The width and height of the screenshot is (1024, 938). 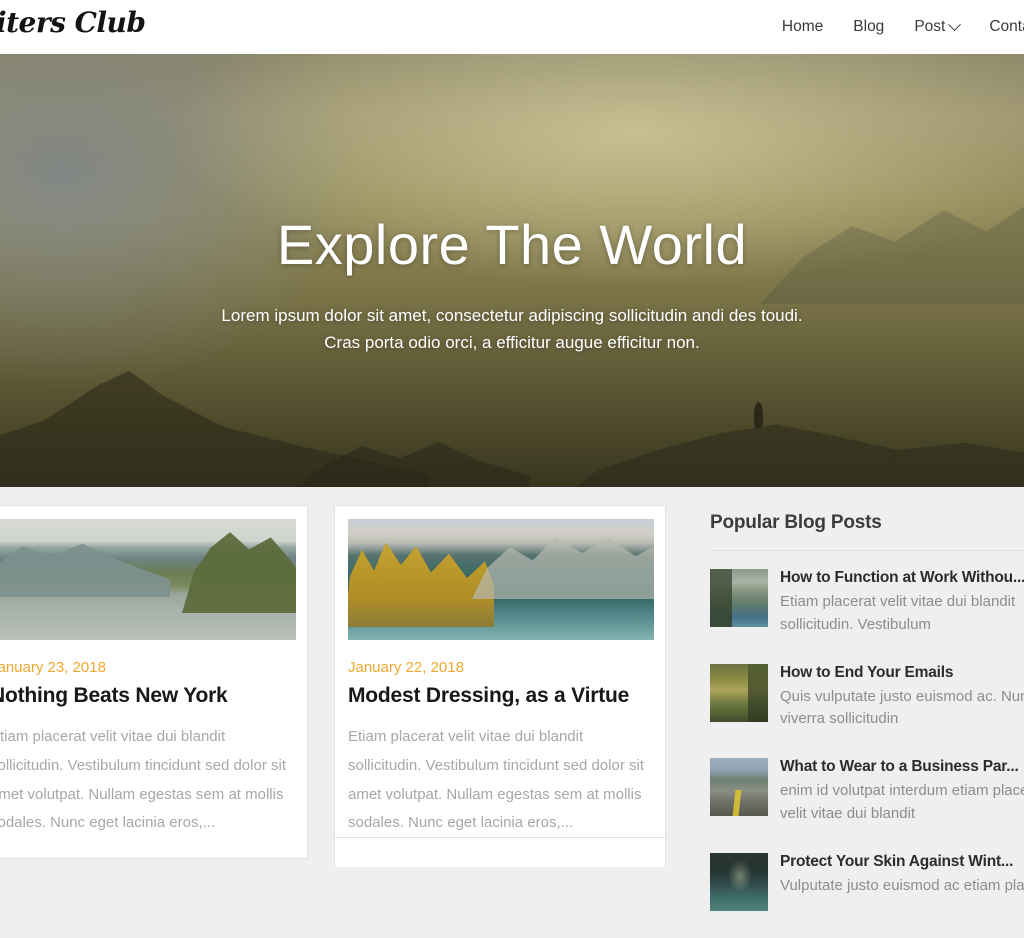 What do you see at coordinates (500, 696) in the screenshot?
I see `post-title: Modest Dressing, as a Virtue` at bounding box center [500, 696].